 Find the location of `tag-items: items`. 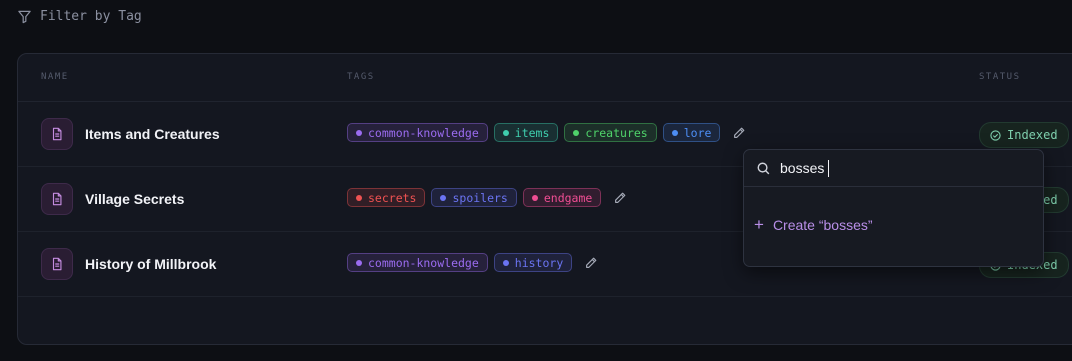

tag-items: items is located at coordinates (526, 132).